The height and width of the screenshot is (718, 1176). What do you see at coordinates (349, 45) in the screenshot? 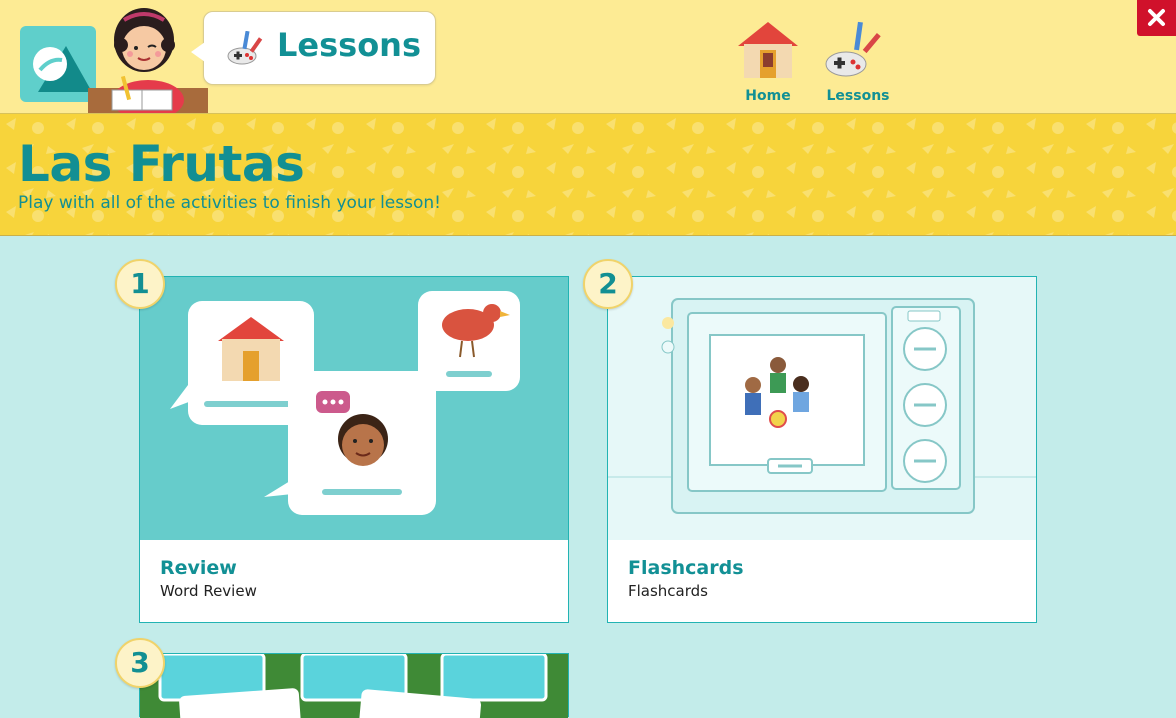
I see `section-title: Lessons` at bounding box center [349, 45].